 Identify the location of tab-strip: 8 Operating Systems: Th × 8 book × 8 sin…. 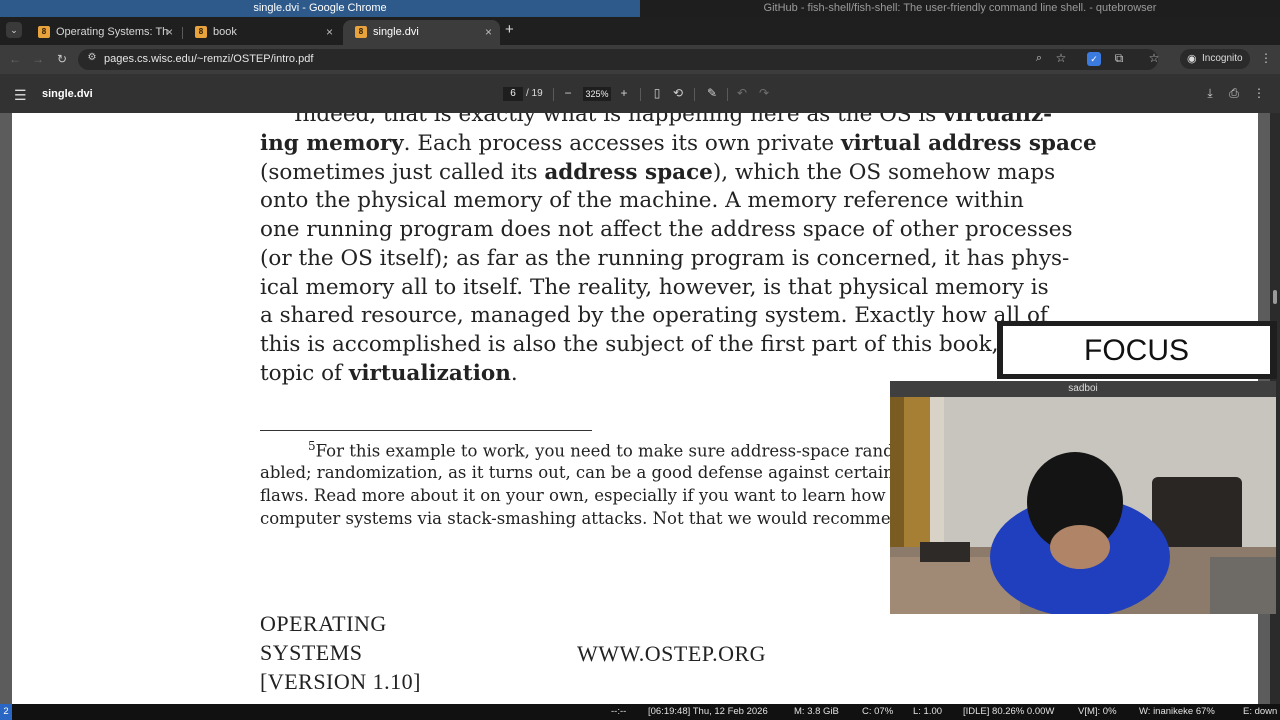
(640, 31).